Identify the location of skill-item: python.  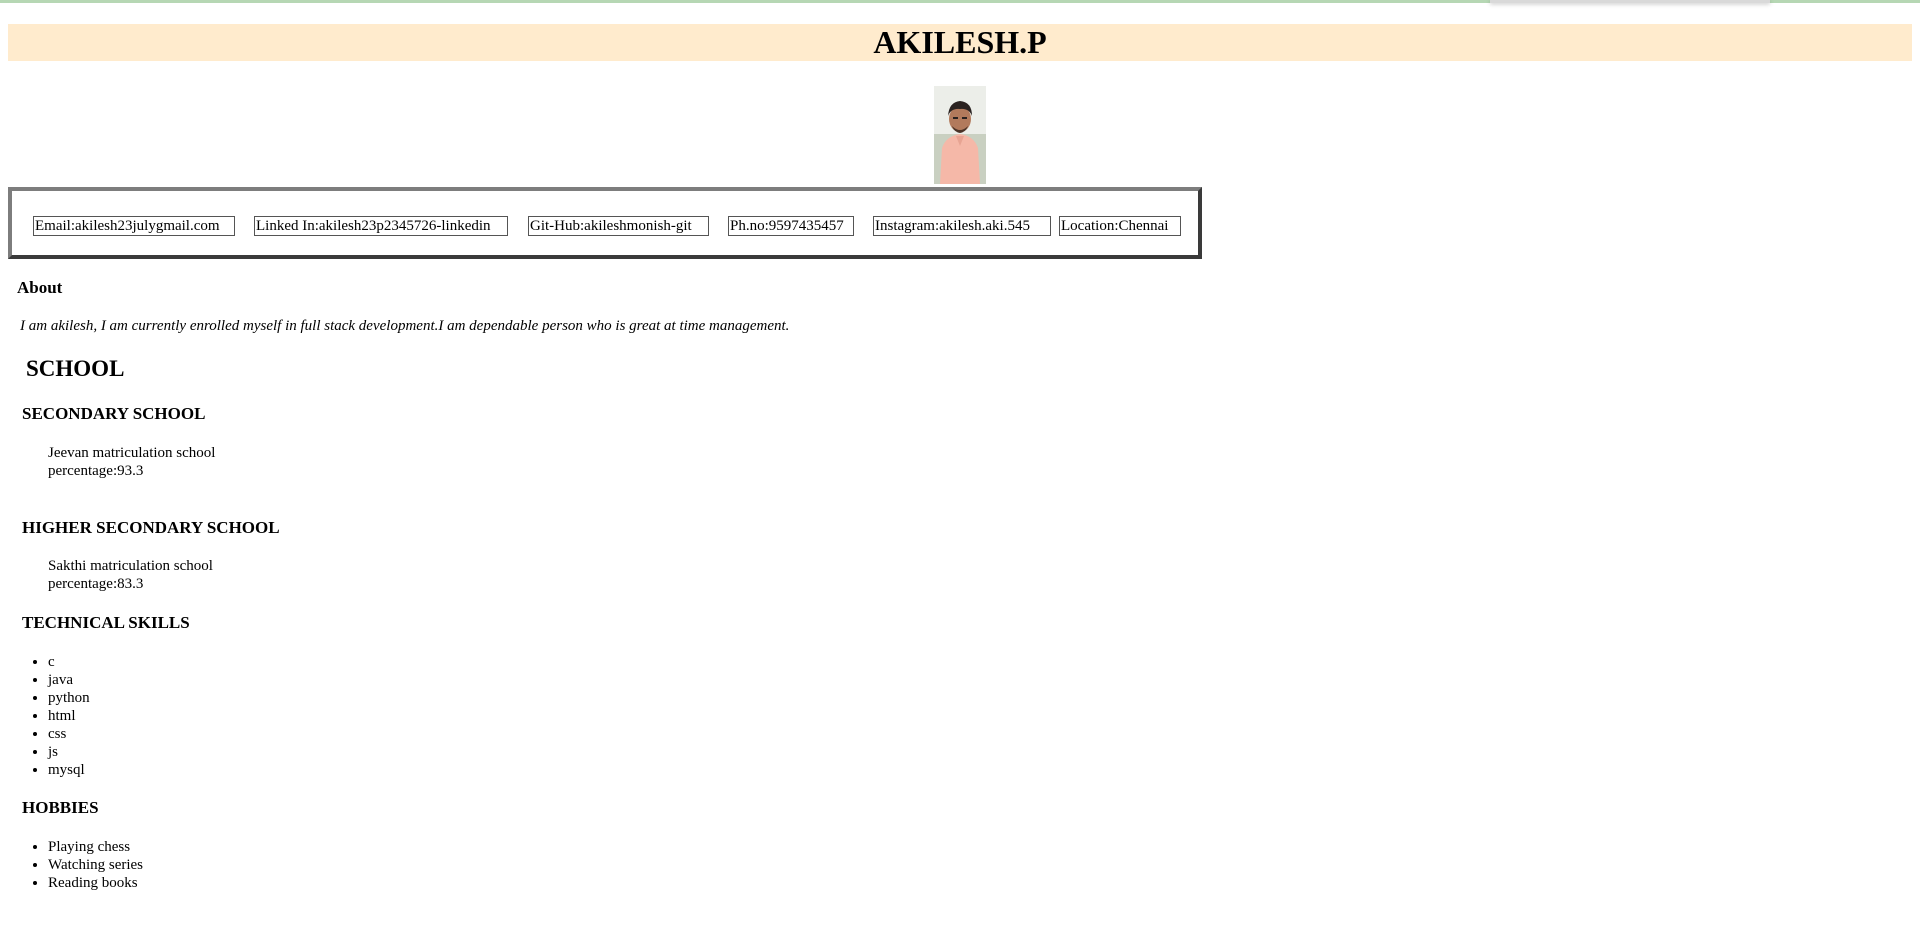
(69, 698).